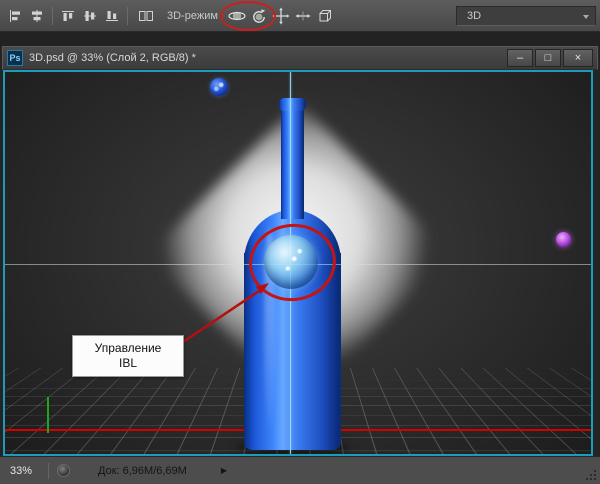 This screenshot has height=484, width=600. I want to click on arrange-documents-icon, so click(146, 16).